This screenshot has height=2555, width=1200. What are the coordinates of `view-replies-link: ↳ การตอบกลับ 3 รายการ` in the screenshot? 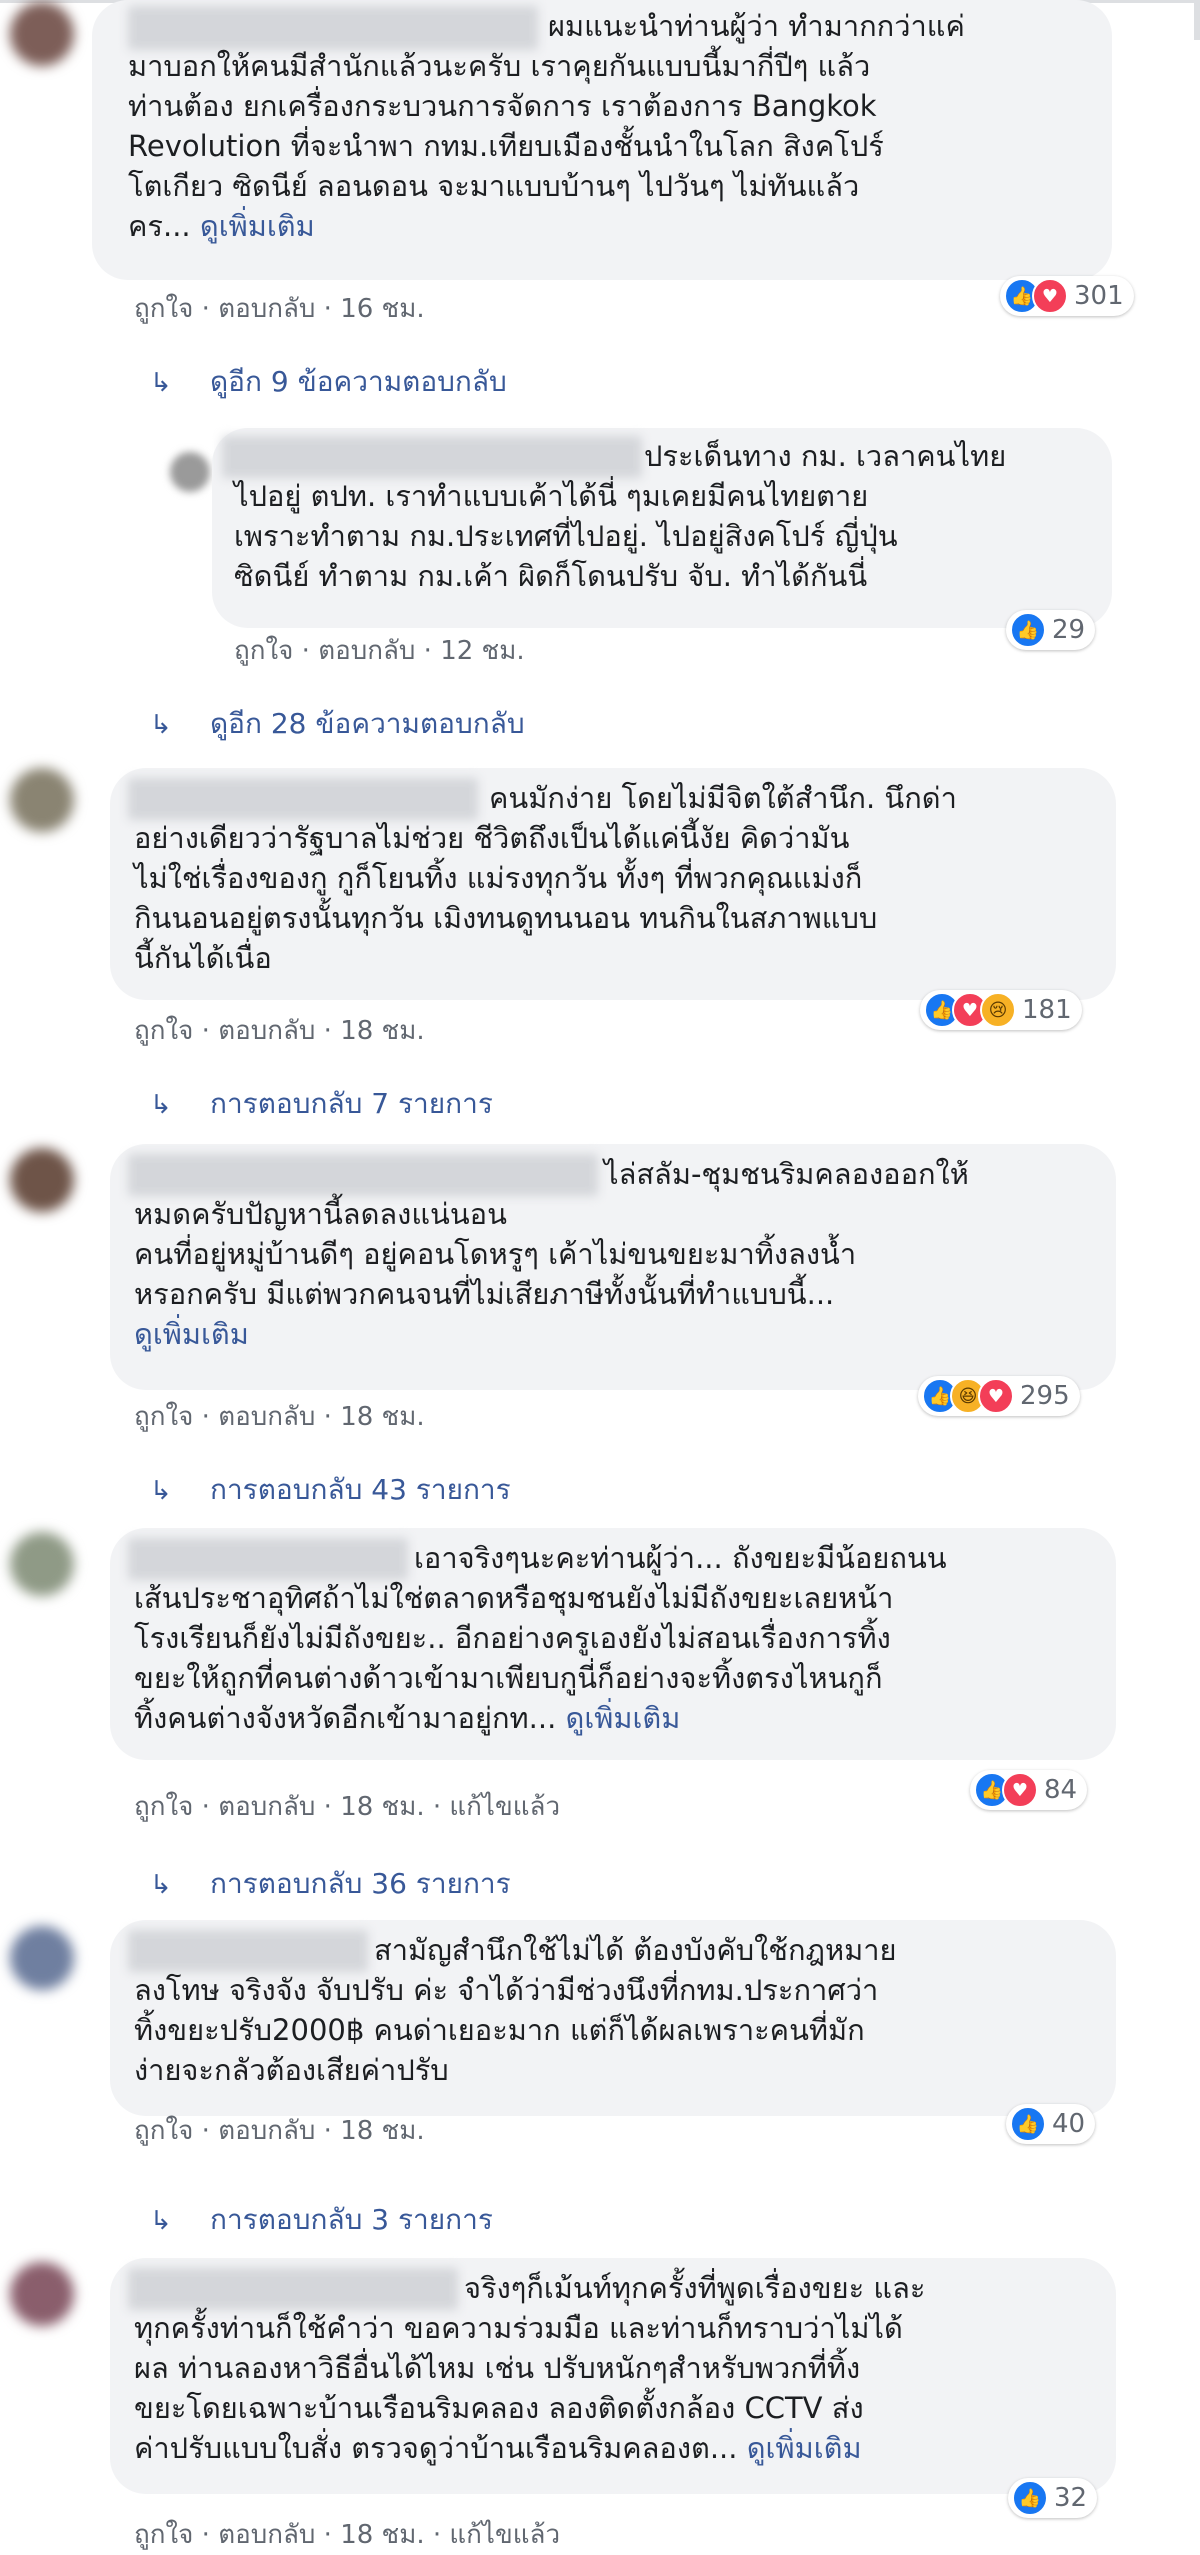 It's located at (321, 2220).